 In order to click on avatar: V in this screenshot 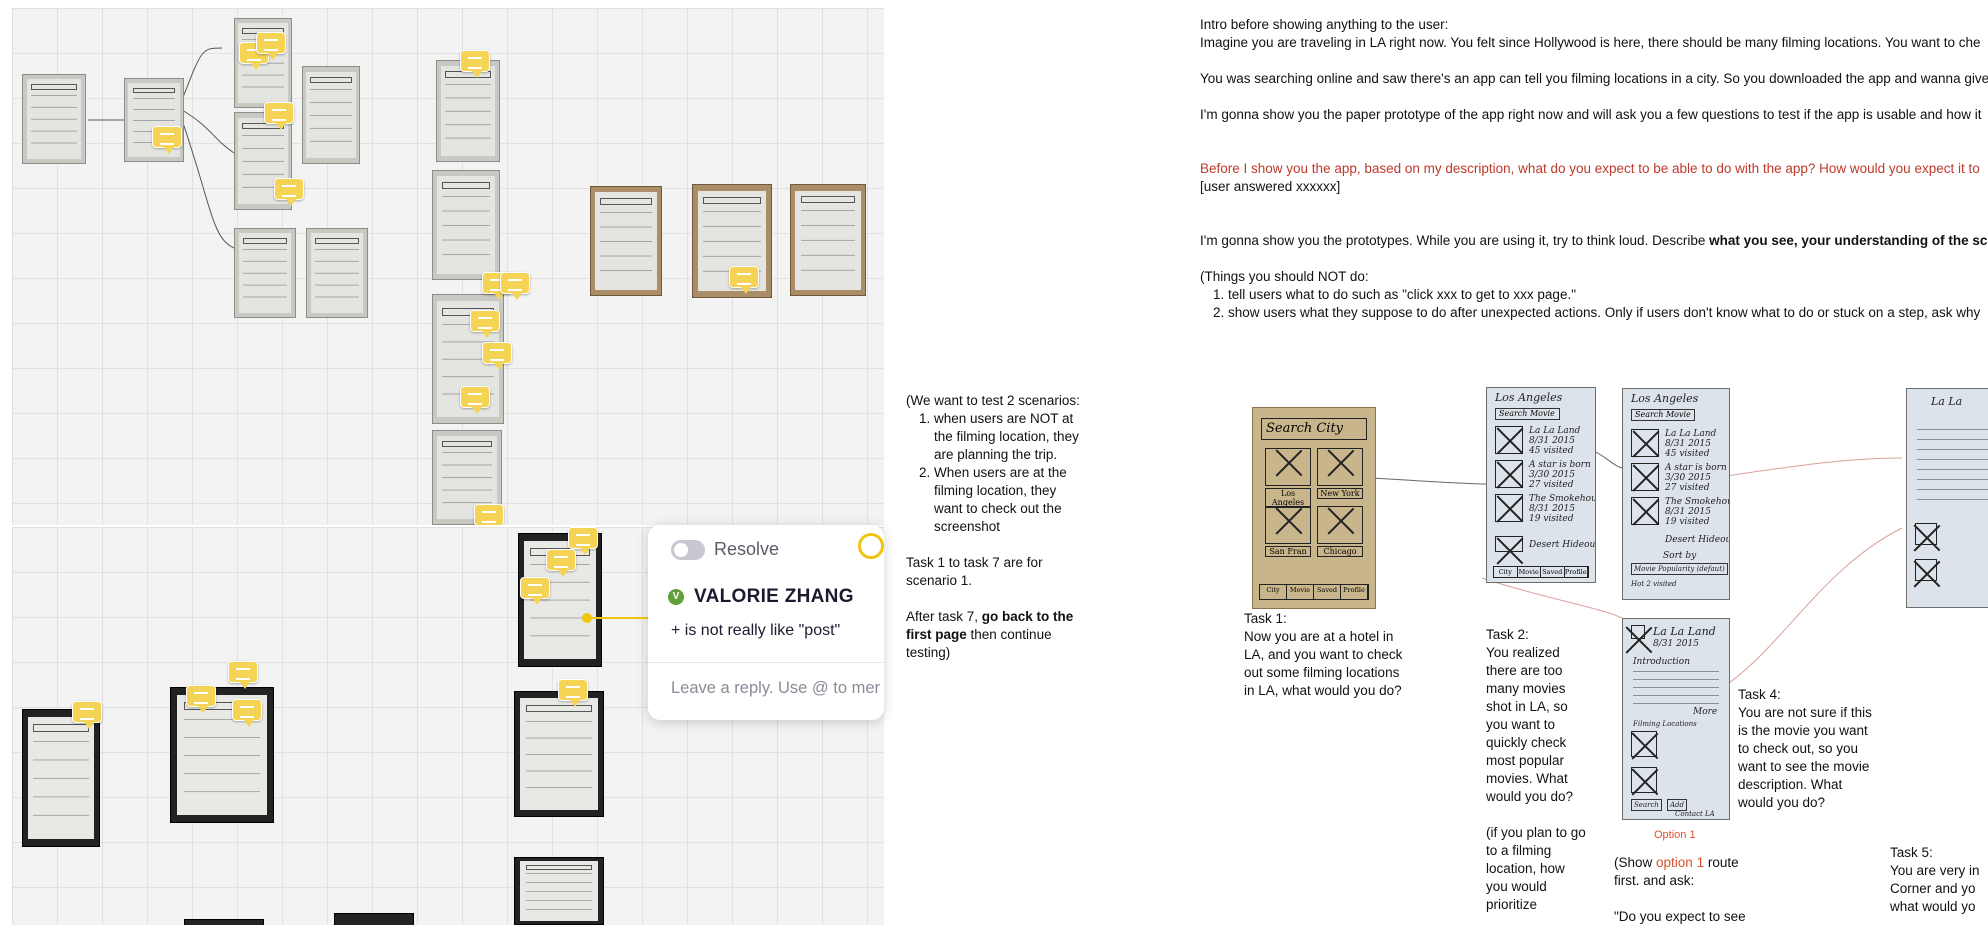, I will do `click(676, 597)`.